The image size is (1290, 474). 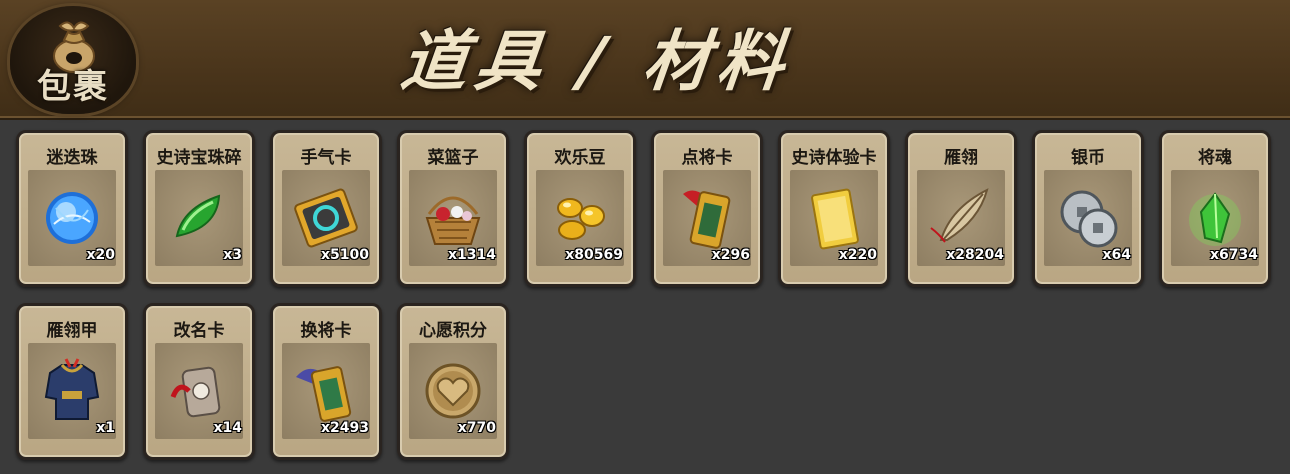 I want to click on item-count: x20, so click(x=100, y=255).